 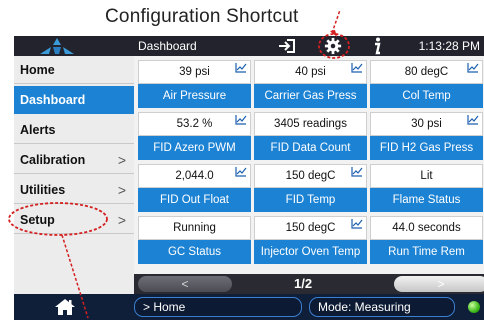 What do you see at coordinates (336, 21) in the screenshot?
I see `callout-arrow` at bounding box center [336, 21].